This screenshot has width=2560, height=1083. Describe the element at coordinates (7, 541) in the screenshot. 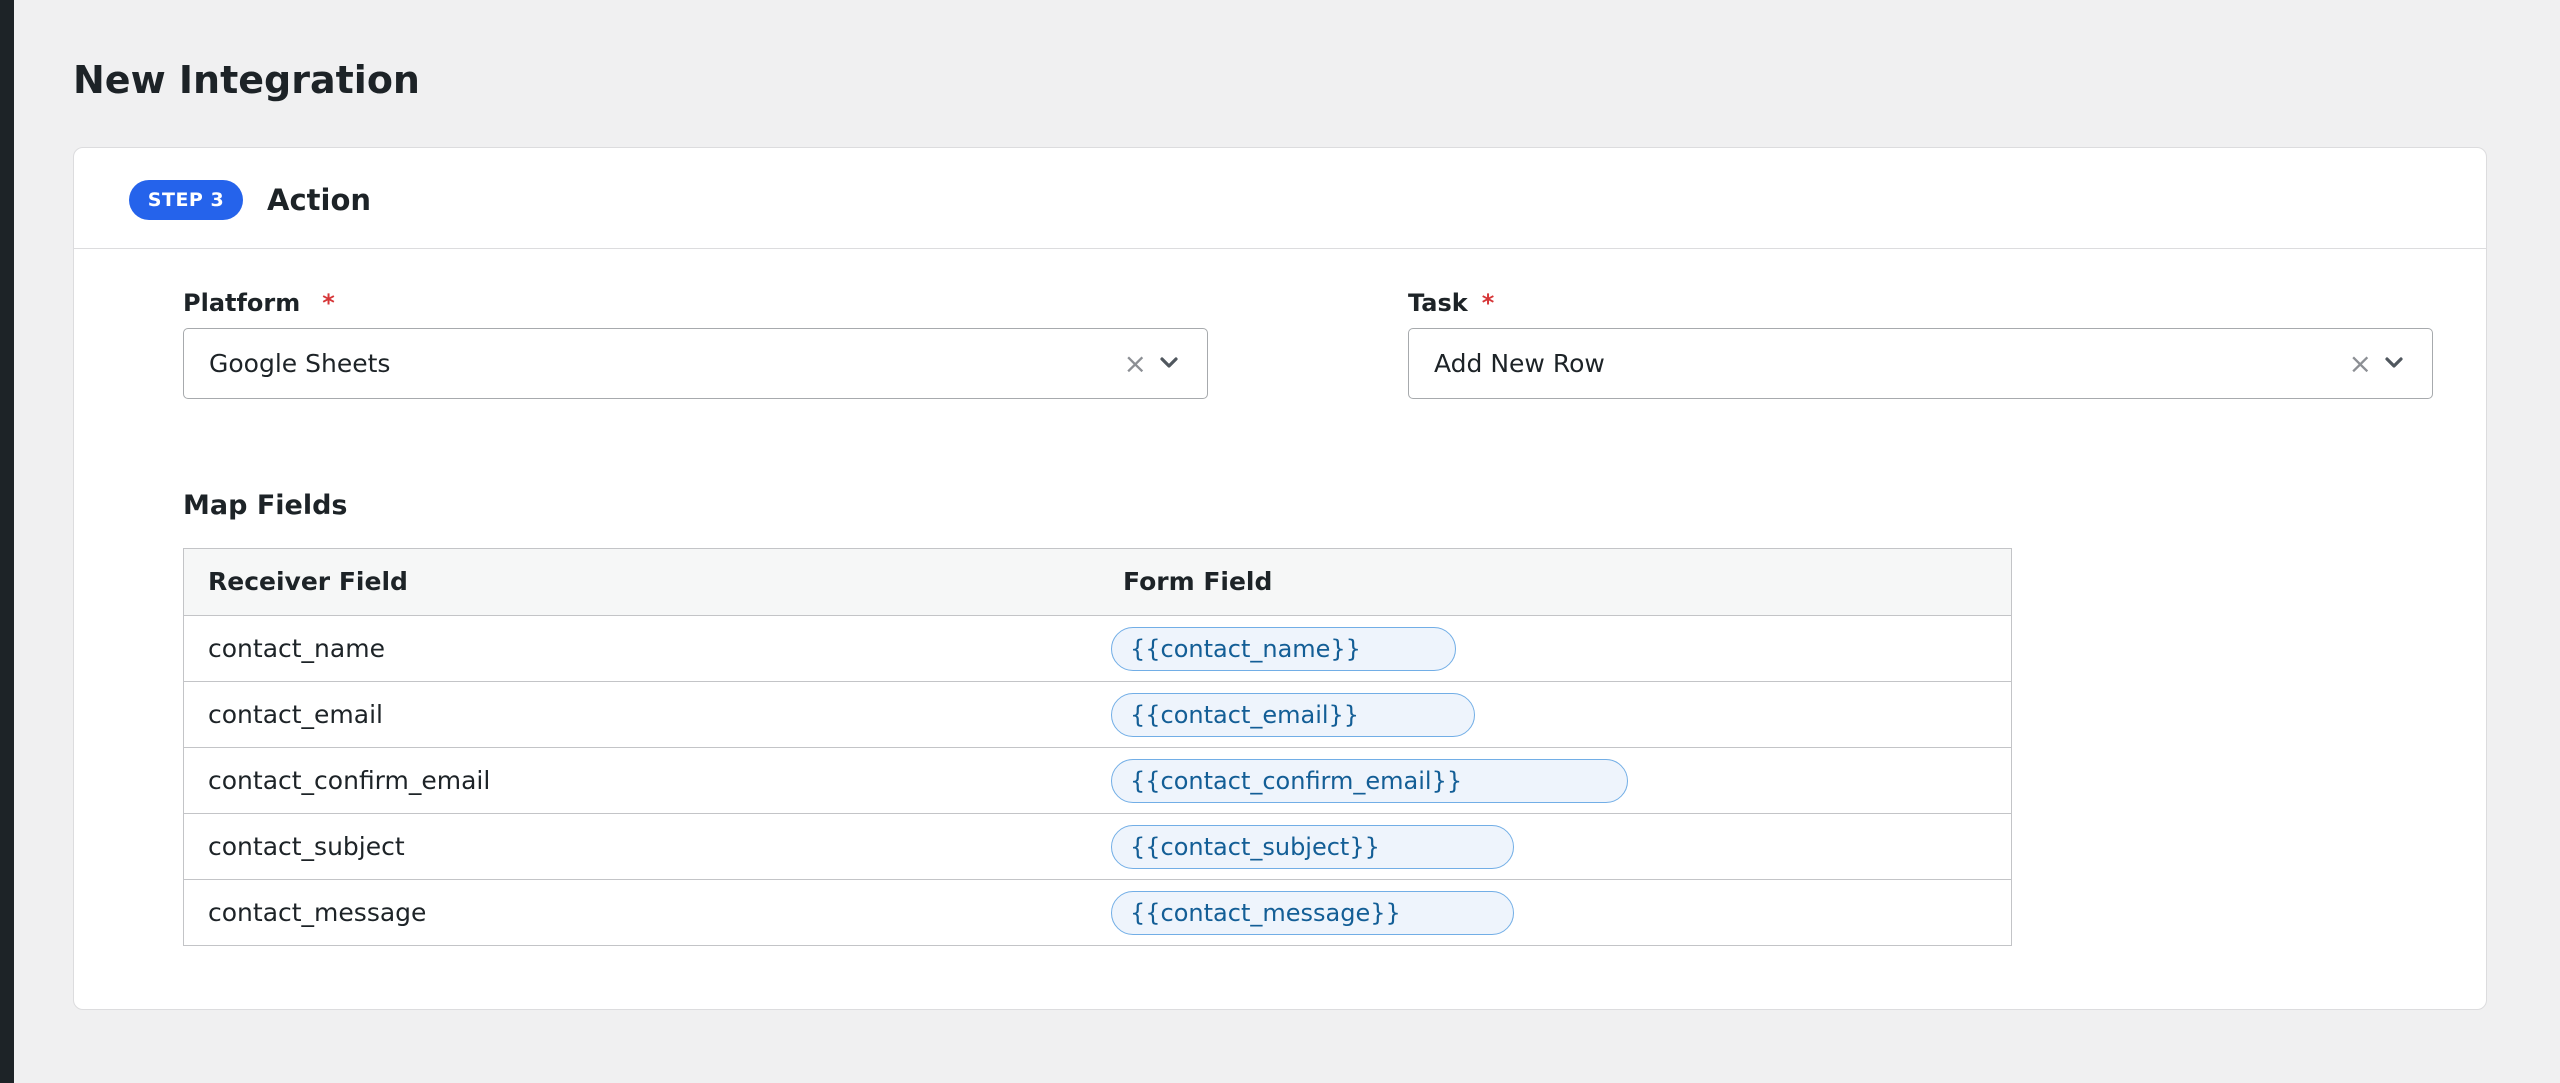

I see `admin-sidebar-edge` at that location.